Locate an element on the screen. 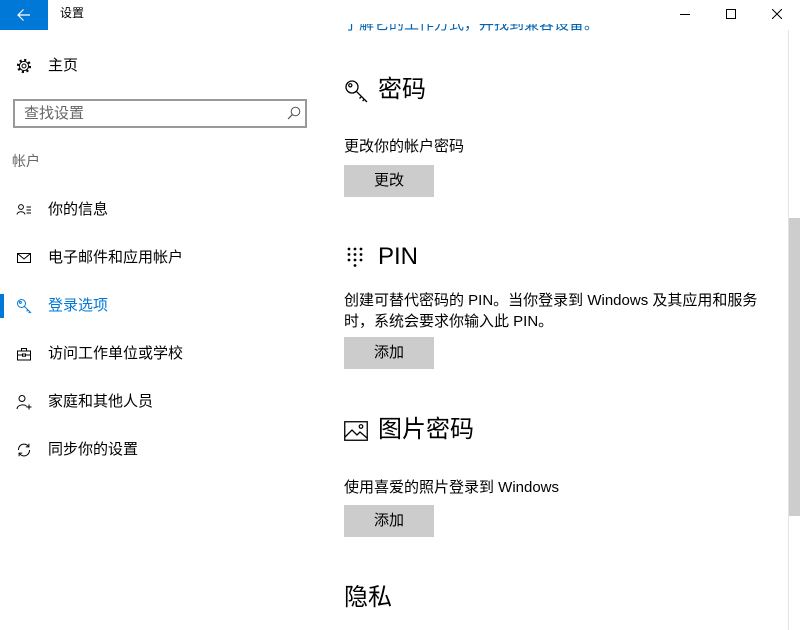 The width and height of the screenshot is (800, 630). sidebar-item-home: 主页 is located at coordinates (160, 66).